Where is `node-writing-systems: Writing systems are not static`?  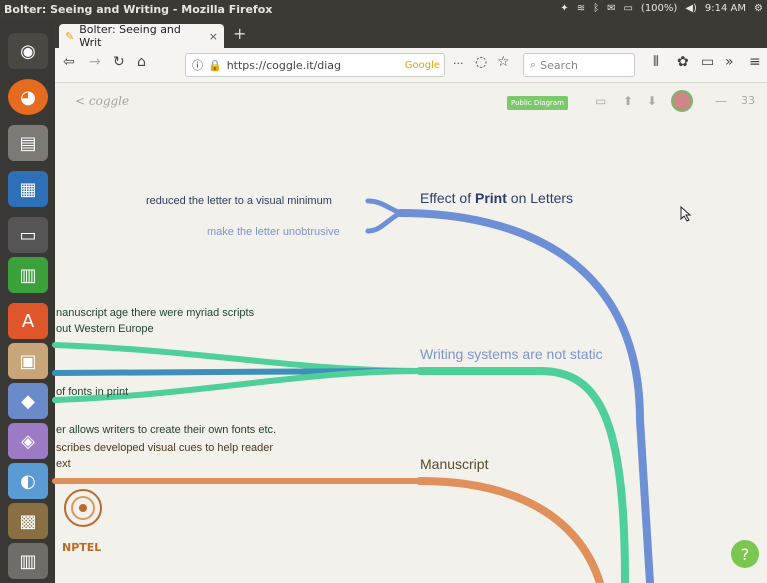 node-writing-systems: Writing systems are not static is located at coordinates (511, 354).